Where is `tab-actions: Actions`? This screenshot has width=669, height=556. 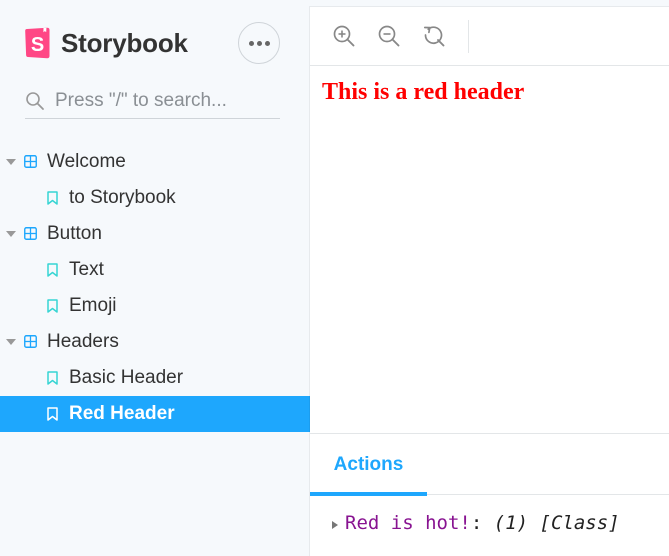 tab-actions: Actions is located at coordinates (368, 465).